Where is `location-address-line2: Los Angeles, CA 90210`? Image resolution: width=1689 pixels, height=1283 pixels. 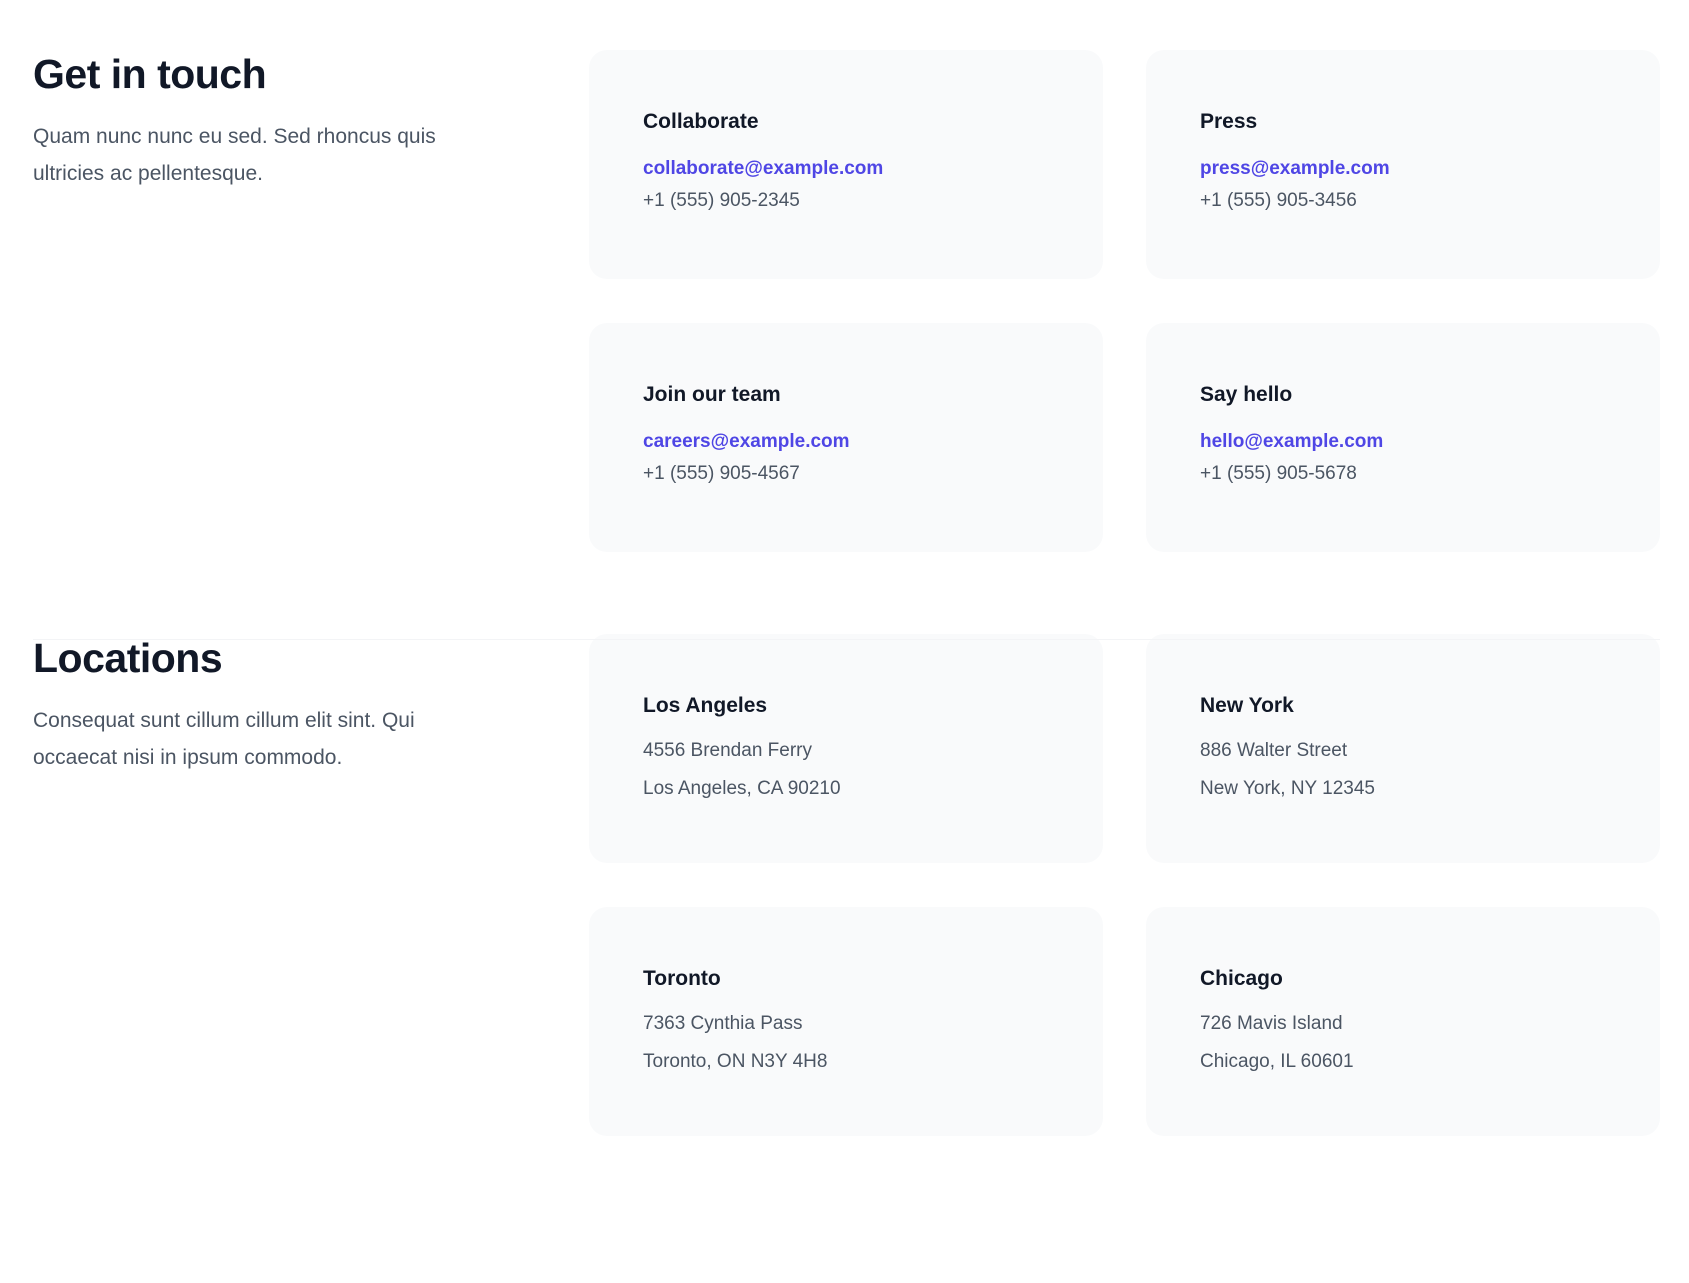
location-address-line2: Los Angeles, CA 90210 is located at coordinates (742, 788).